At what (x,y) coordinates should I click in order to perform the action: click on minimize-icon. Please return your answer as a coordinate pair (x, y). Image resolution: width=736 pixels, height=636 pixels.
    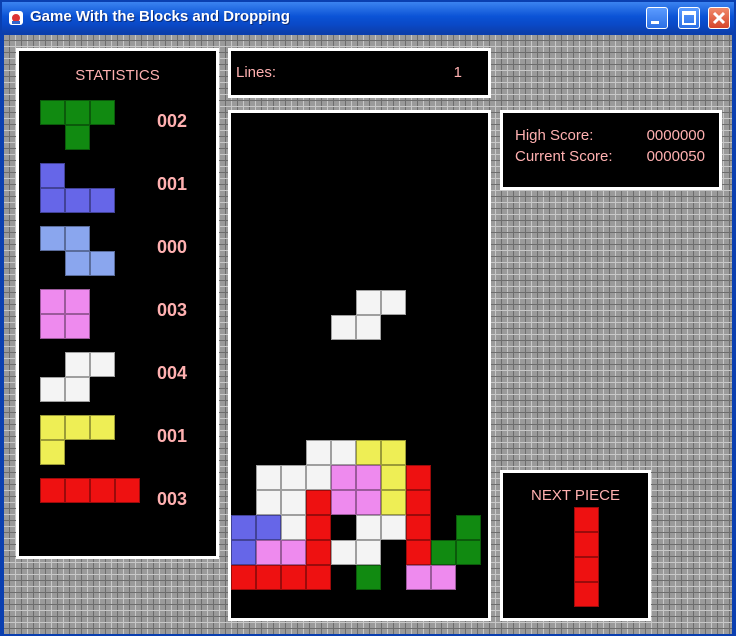
    Looking at the image, I should click on (655, 22).